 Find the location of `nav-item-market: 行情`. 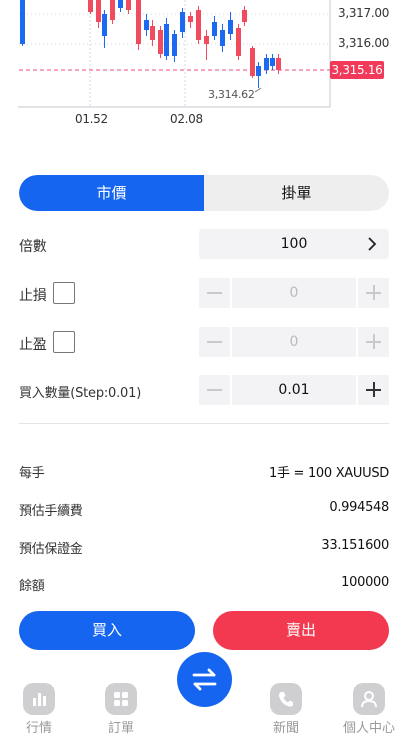

nav-item-market: 行情 is located at coordinates (39, 709).